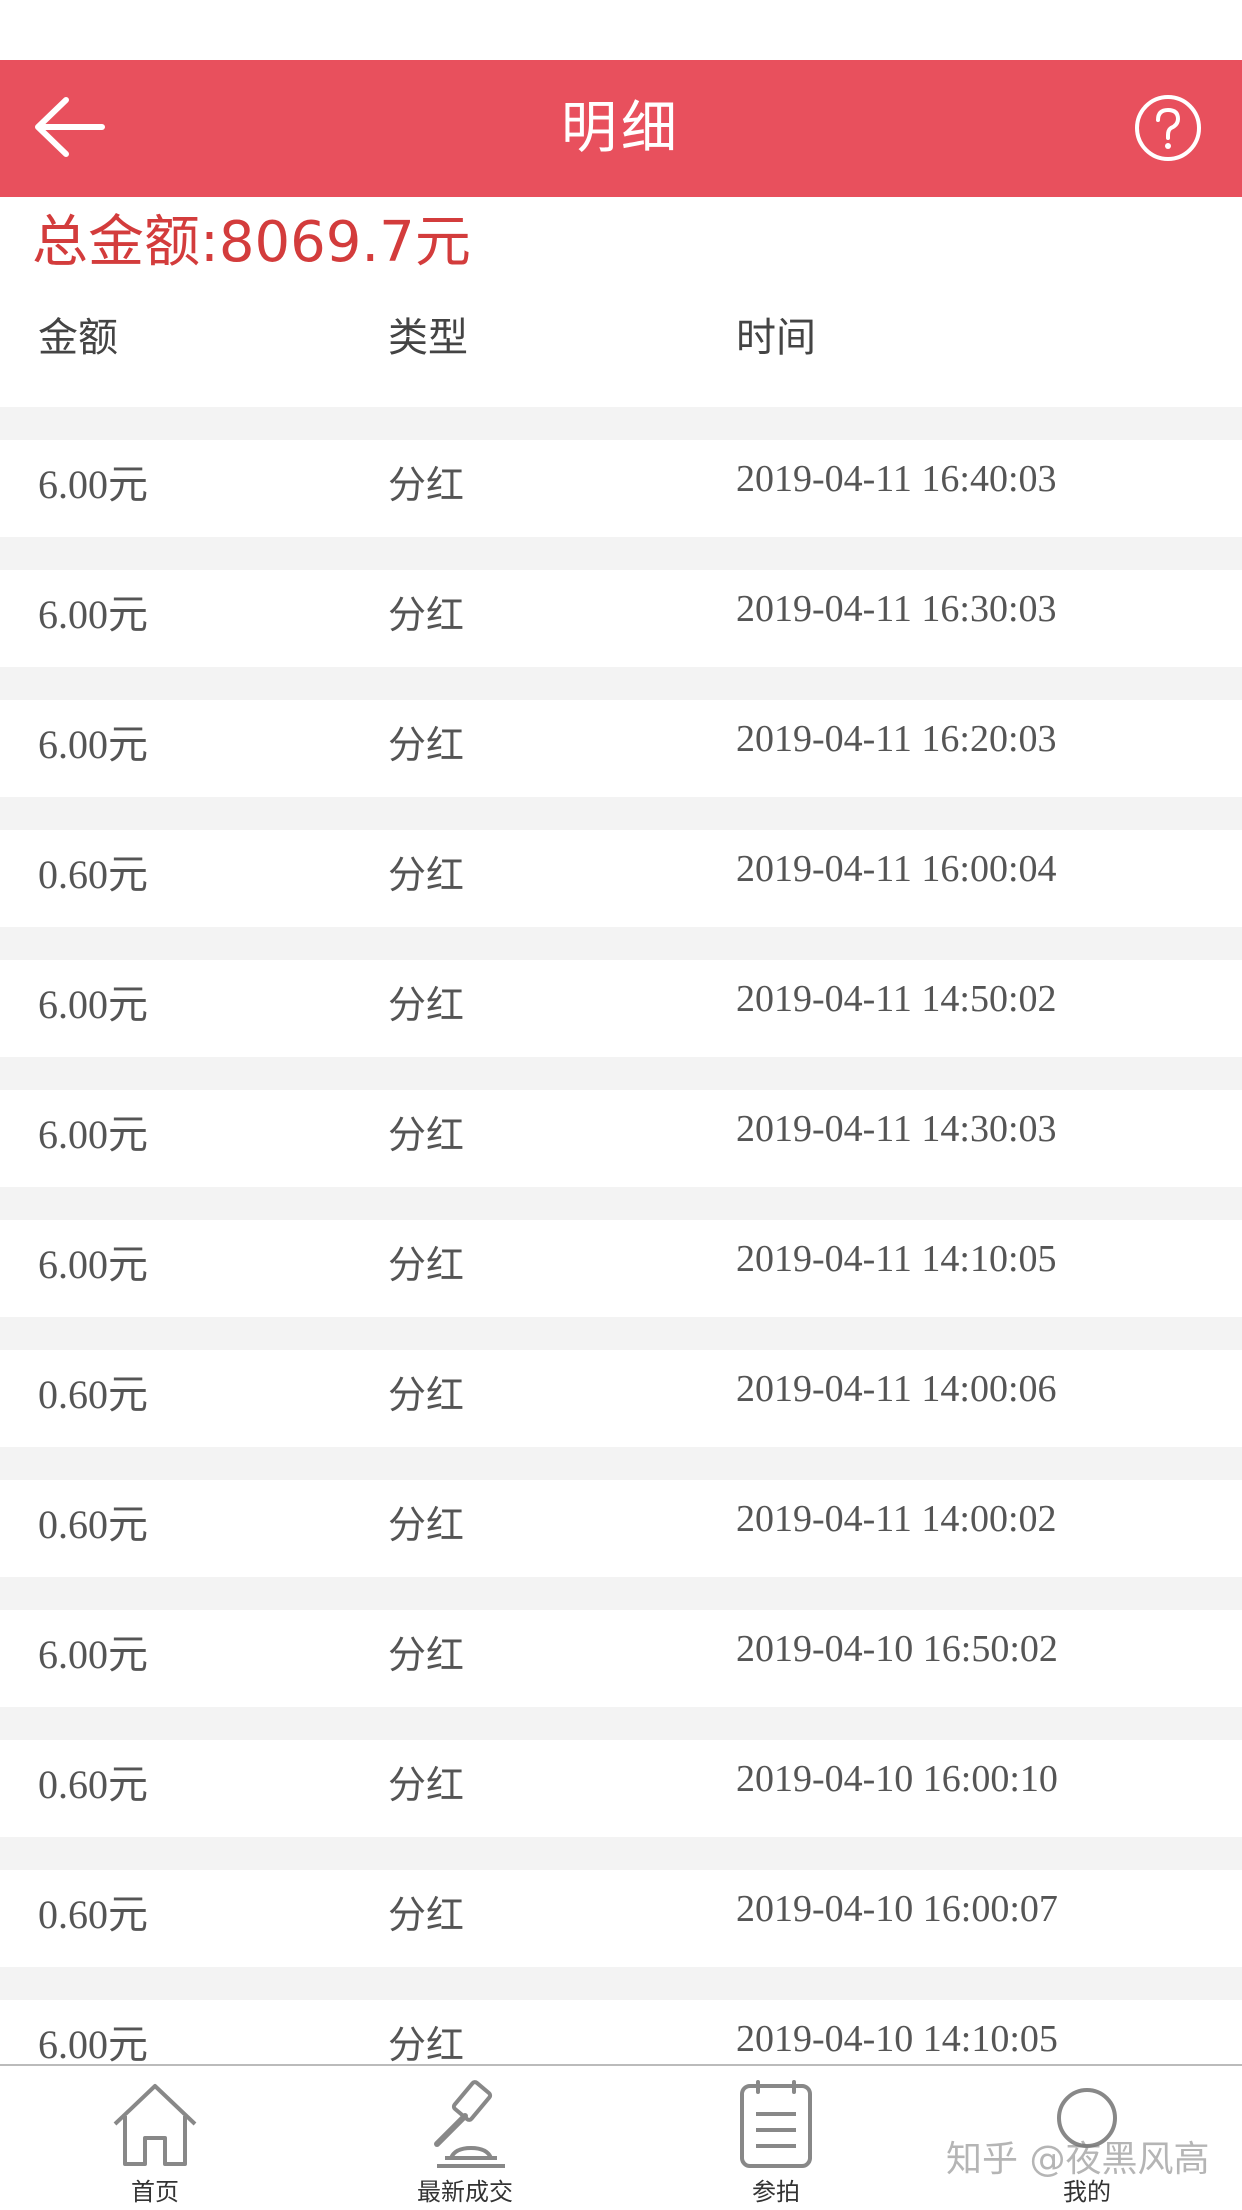  What do you see at coordinates (897, 1909) in the screenshot?
I see `row-time: 2019-04-10 16:00:07` at bounding box center [897, 1909].